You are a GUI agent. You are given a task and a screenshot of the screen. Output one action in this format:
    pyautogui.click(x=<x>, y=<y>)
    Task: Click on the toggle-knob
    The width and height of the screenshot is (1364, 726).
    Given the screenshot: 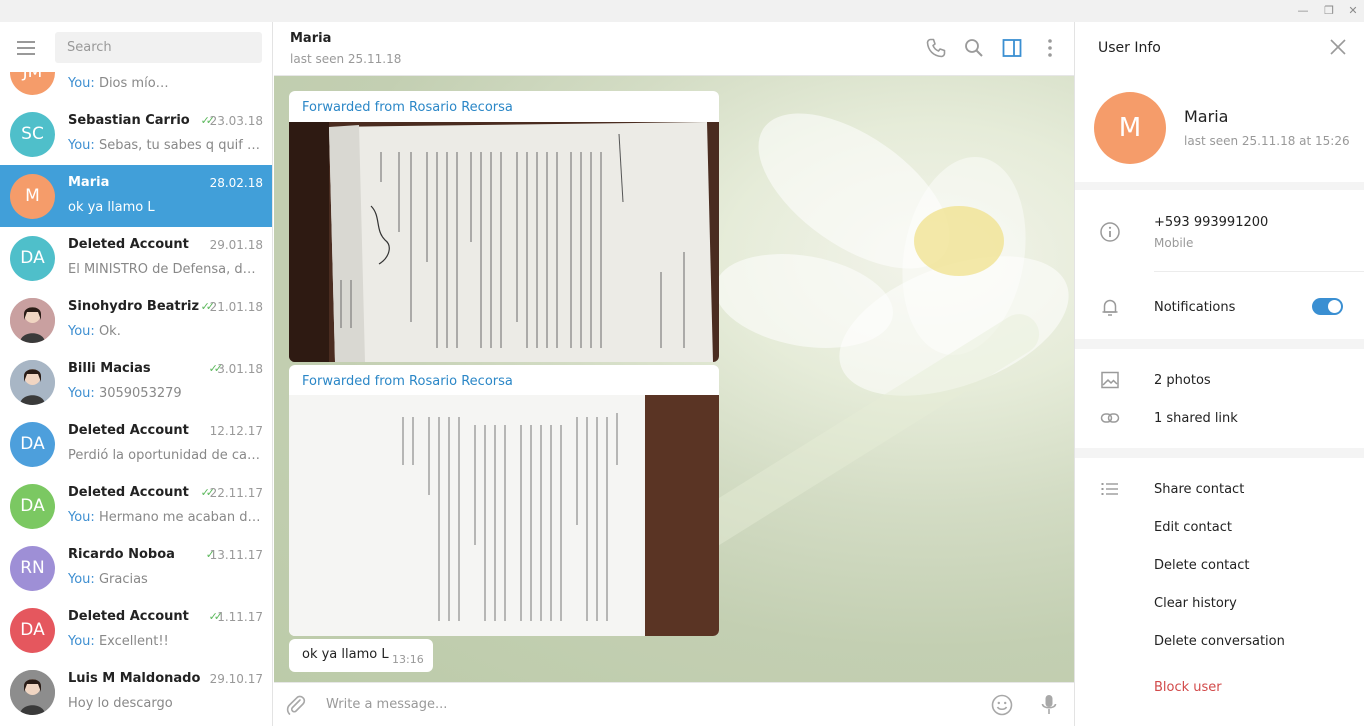 What is the action you would take?
    pyautogui.click(x=1334, y=306)
    